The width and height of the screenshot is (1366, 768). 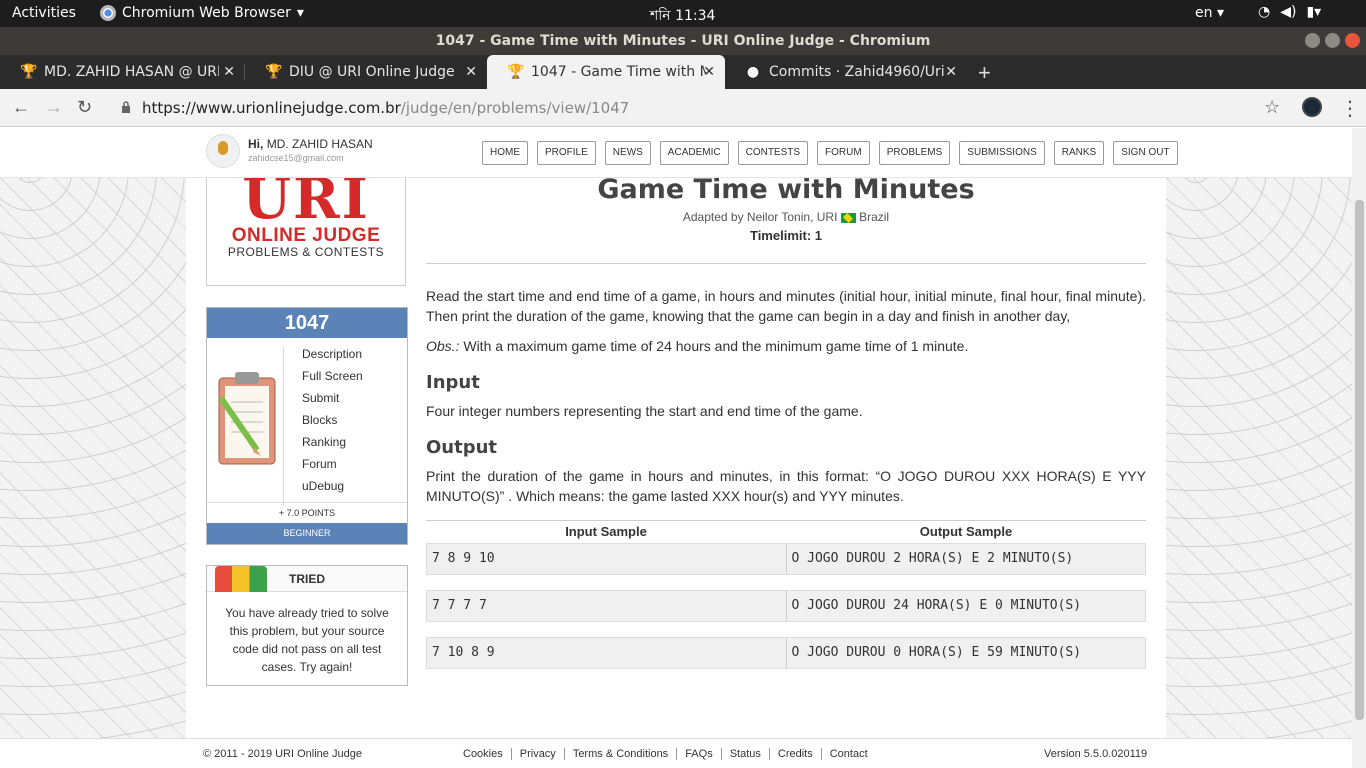 What do you see at coordinates (1145, 153) in the screenshot?
I see `nav-sign-out: SIGN OUT` at bounding box center [1145, 153].